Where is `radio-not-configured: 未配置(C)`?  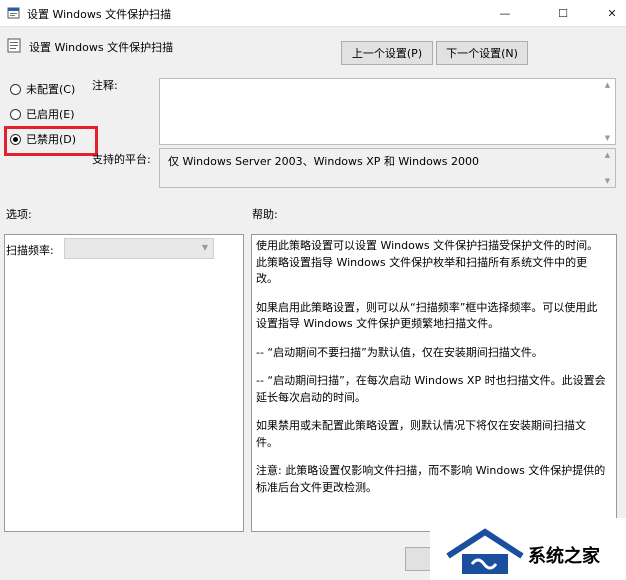
radio-not-configured: 未配置(C) is located at coordinates (42, 89).